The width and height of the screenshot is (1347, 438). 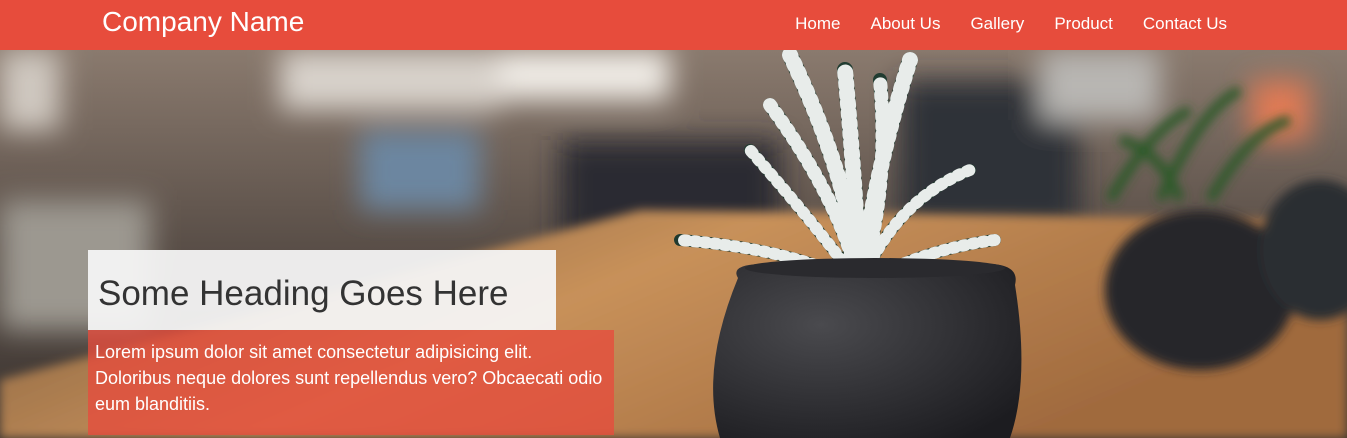 What do you see at coordinates (997, 24) in the screenshot?
I see `nav-link-gallery: Gallery` at bounding box center [997, 24].